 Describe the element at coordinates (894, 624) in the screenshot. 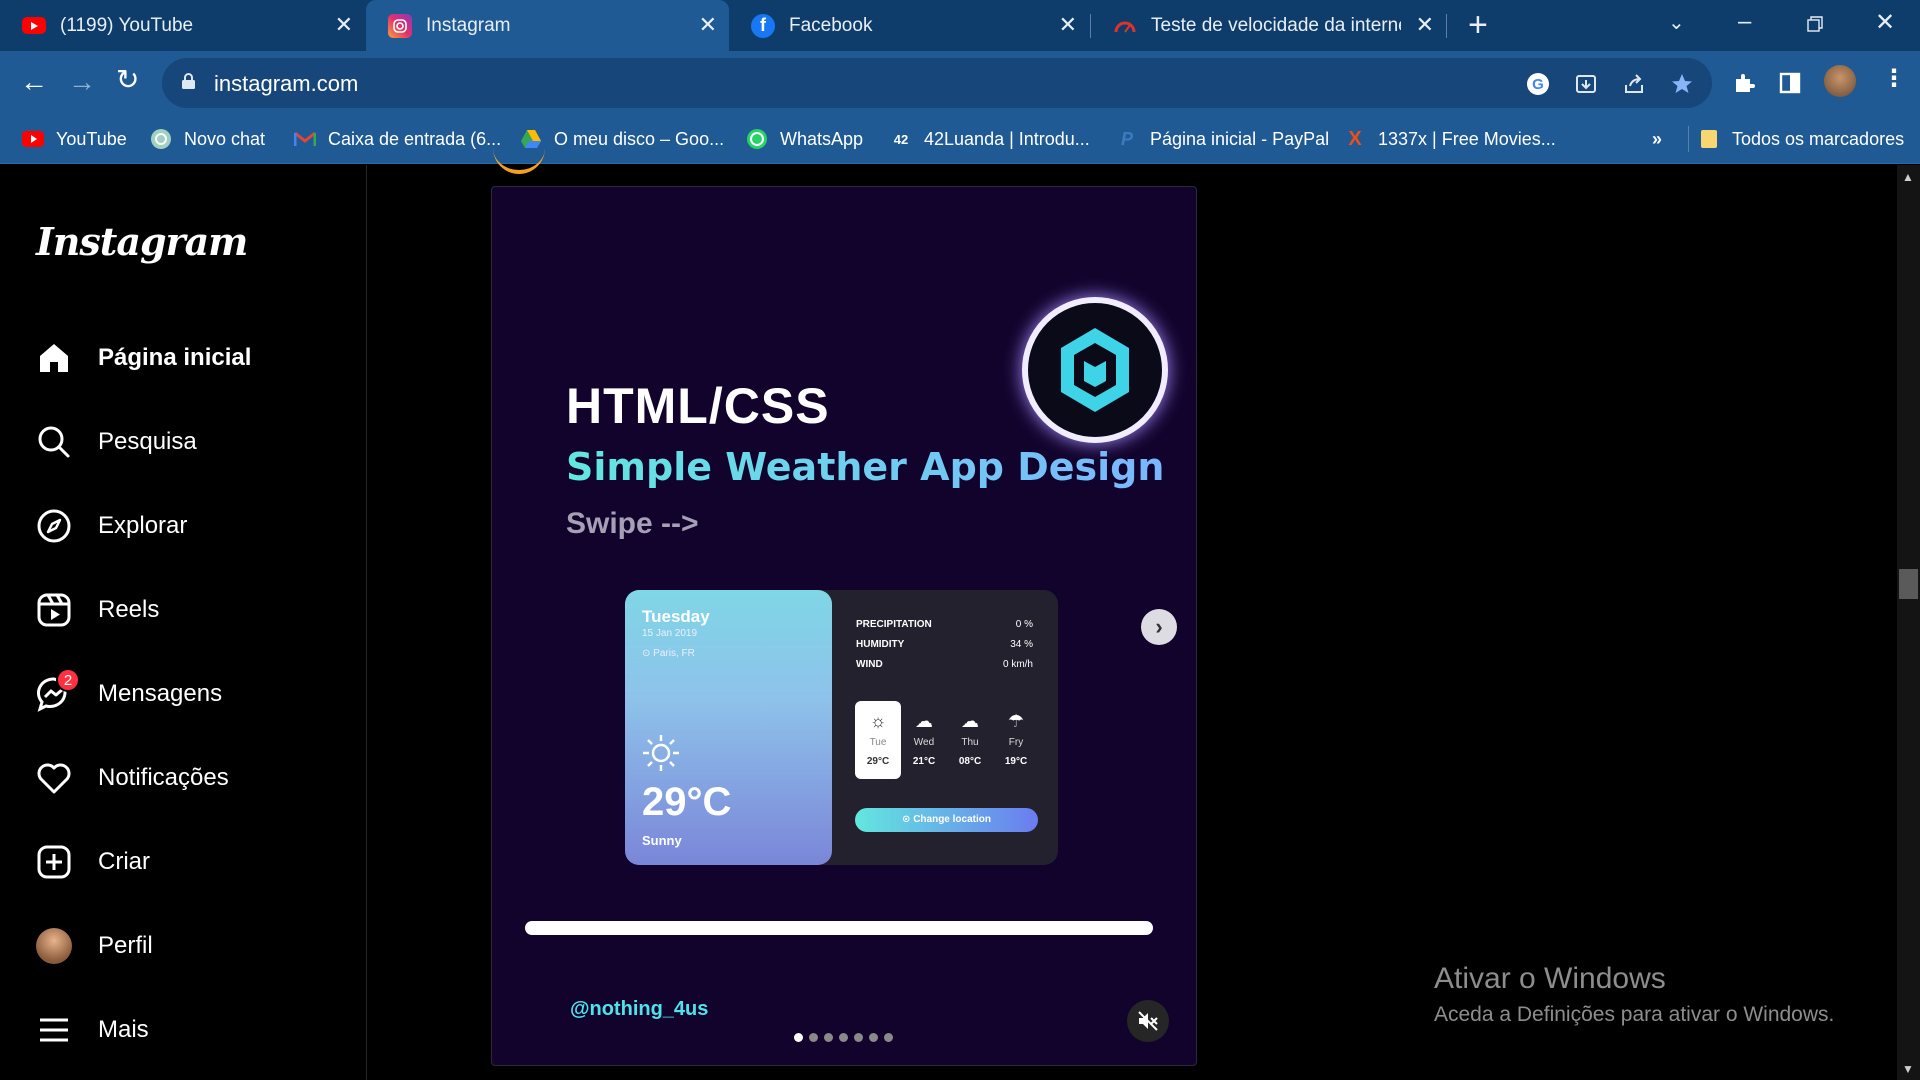

I see `stat-label: PRECIPITATION` at that location.